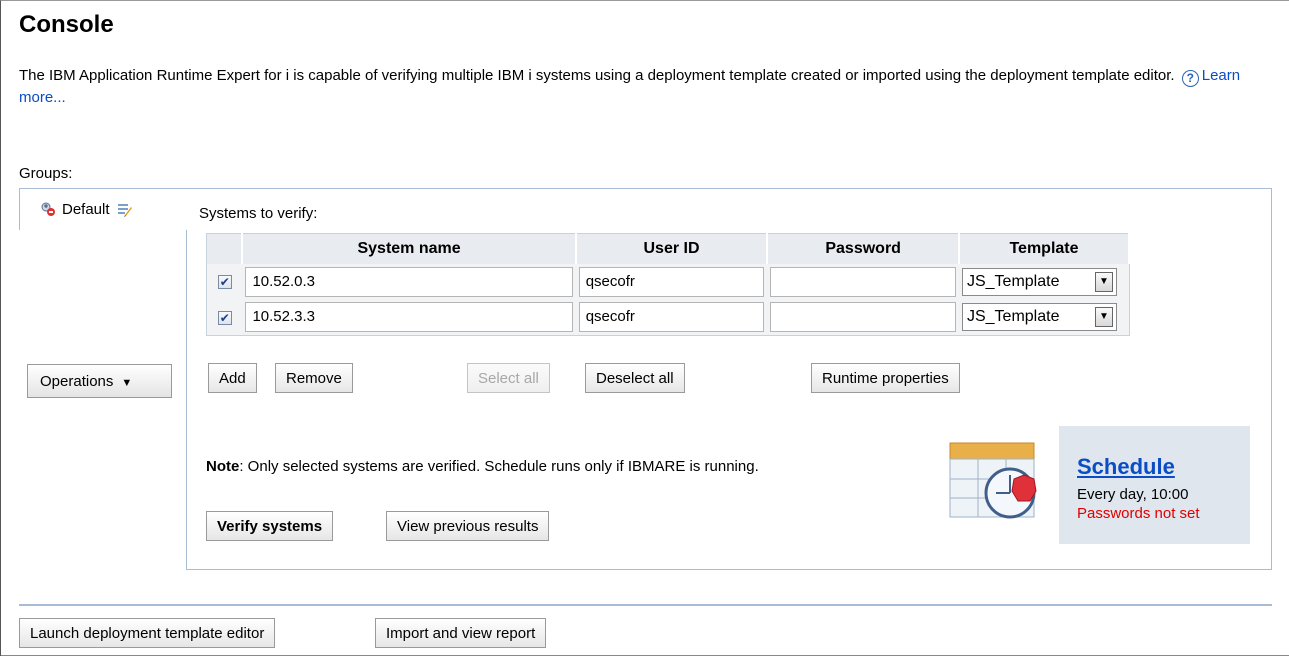  I want to click on system-name-field: 10.52.0.3, so click(409, 281).